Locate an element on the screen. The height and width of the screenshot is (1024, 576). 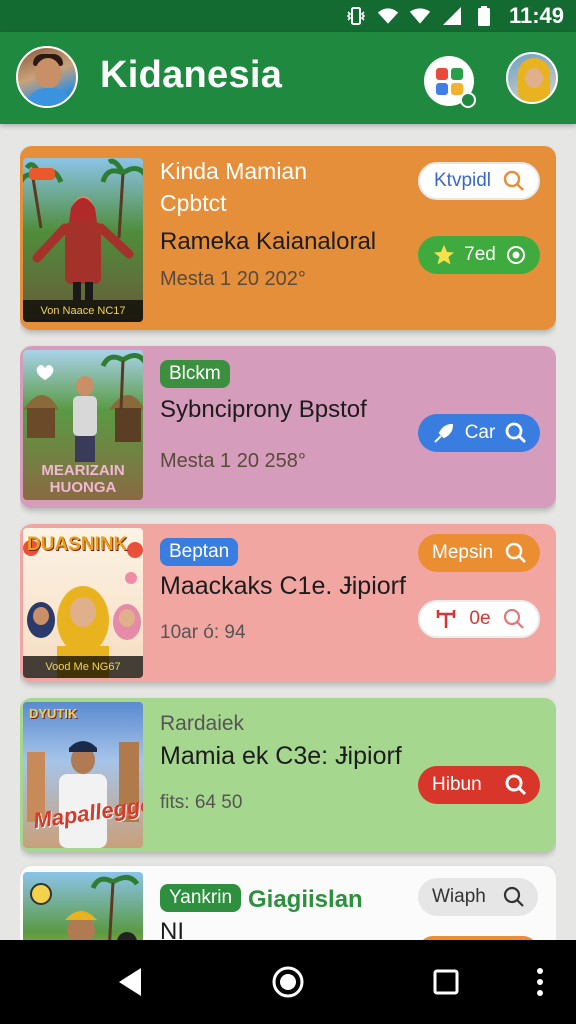
thumbnail-caption: Von Naace NC17 is located at coordinates (83, 311).